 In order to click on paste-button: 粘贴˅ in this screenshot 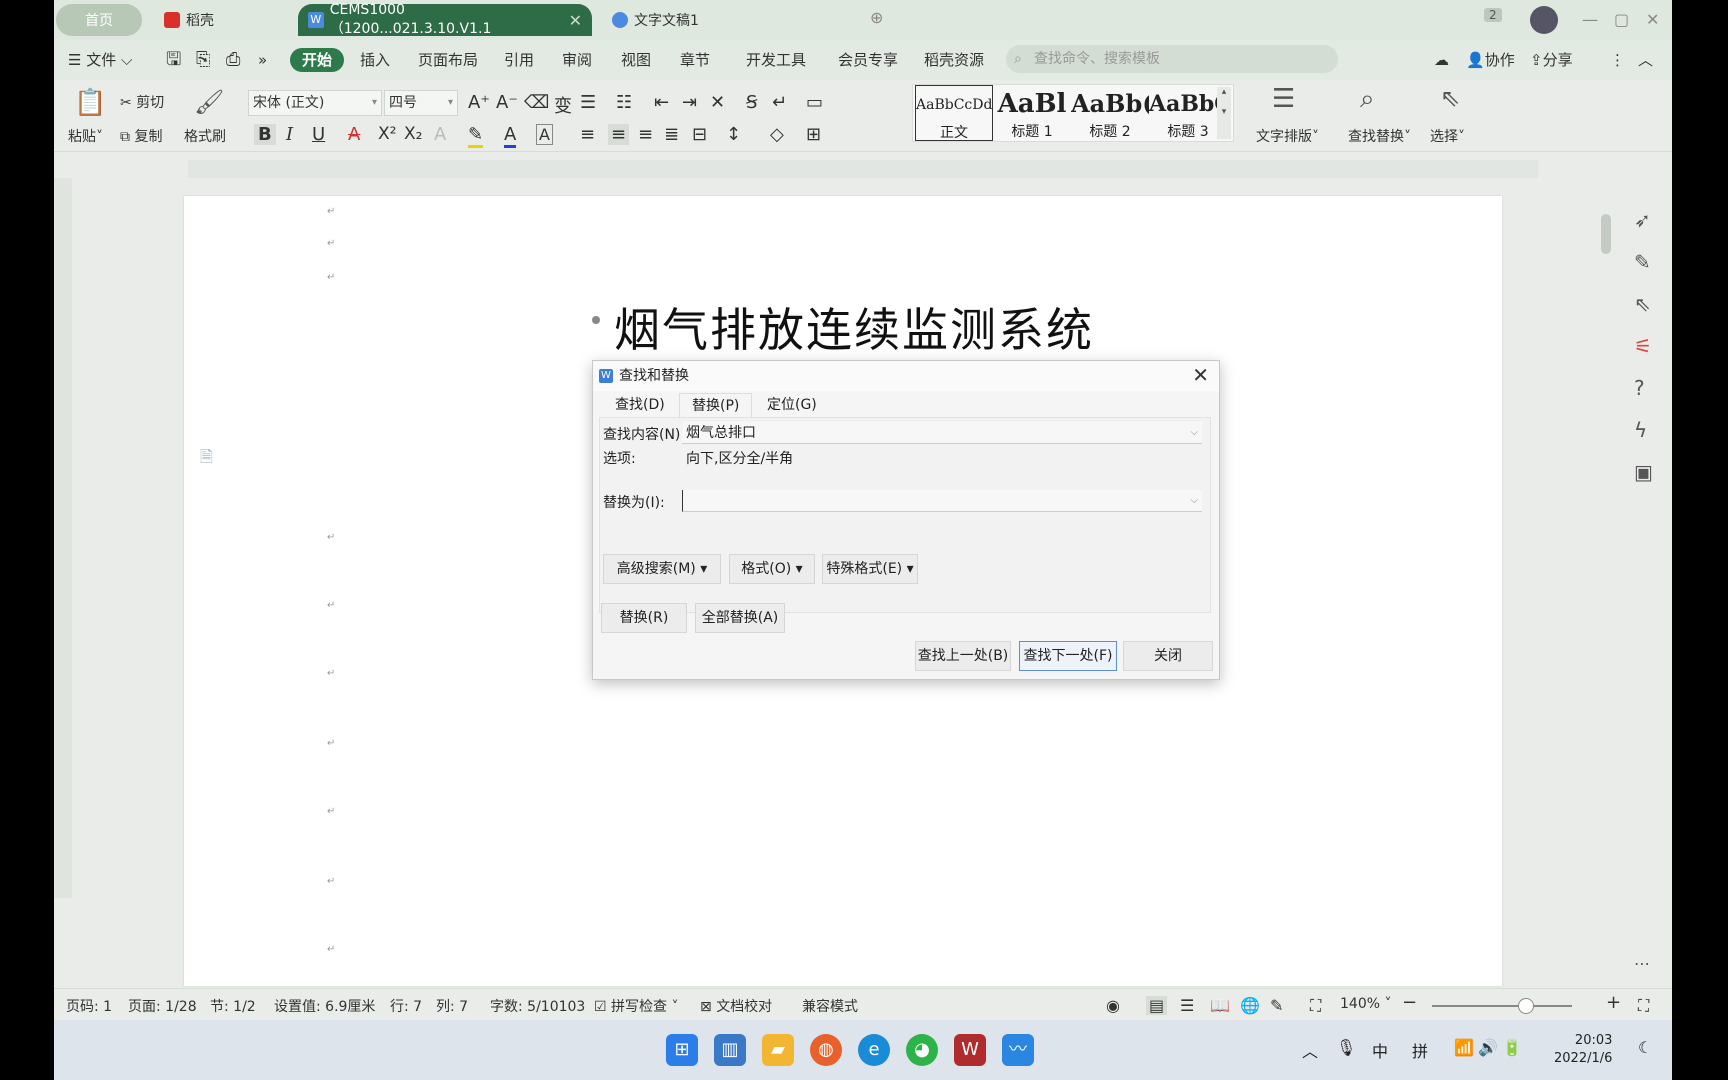, I will do `click(85, 136)`.